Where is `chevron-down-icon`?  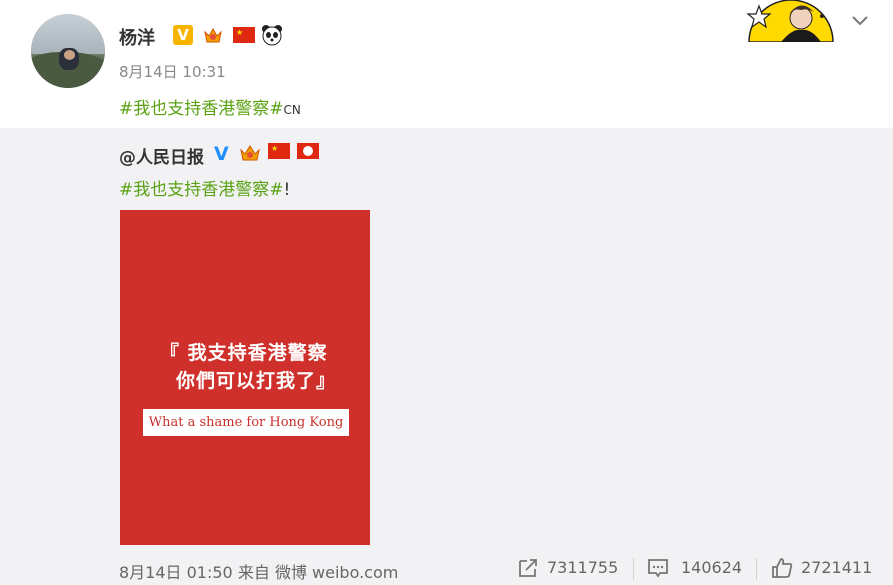 chevron-down-icon is located at coordinates (860, 20).